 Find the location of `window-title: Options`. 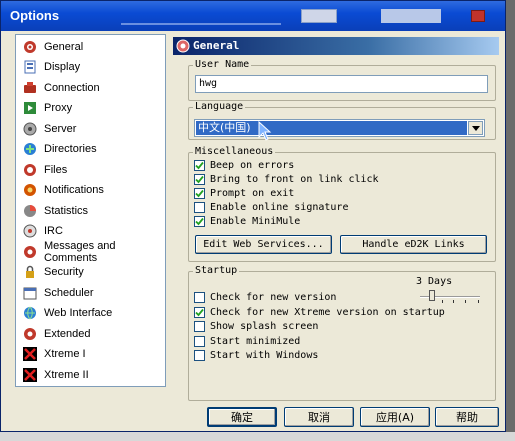

window-title: Options is located at coordinates (35, 15).